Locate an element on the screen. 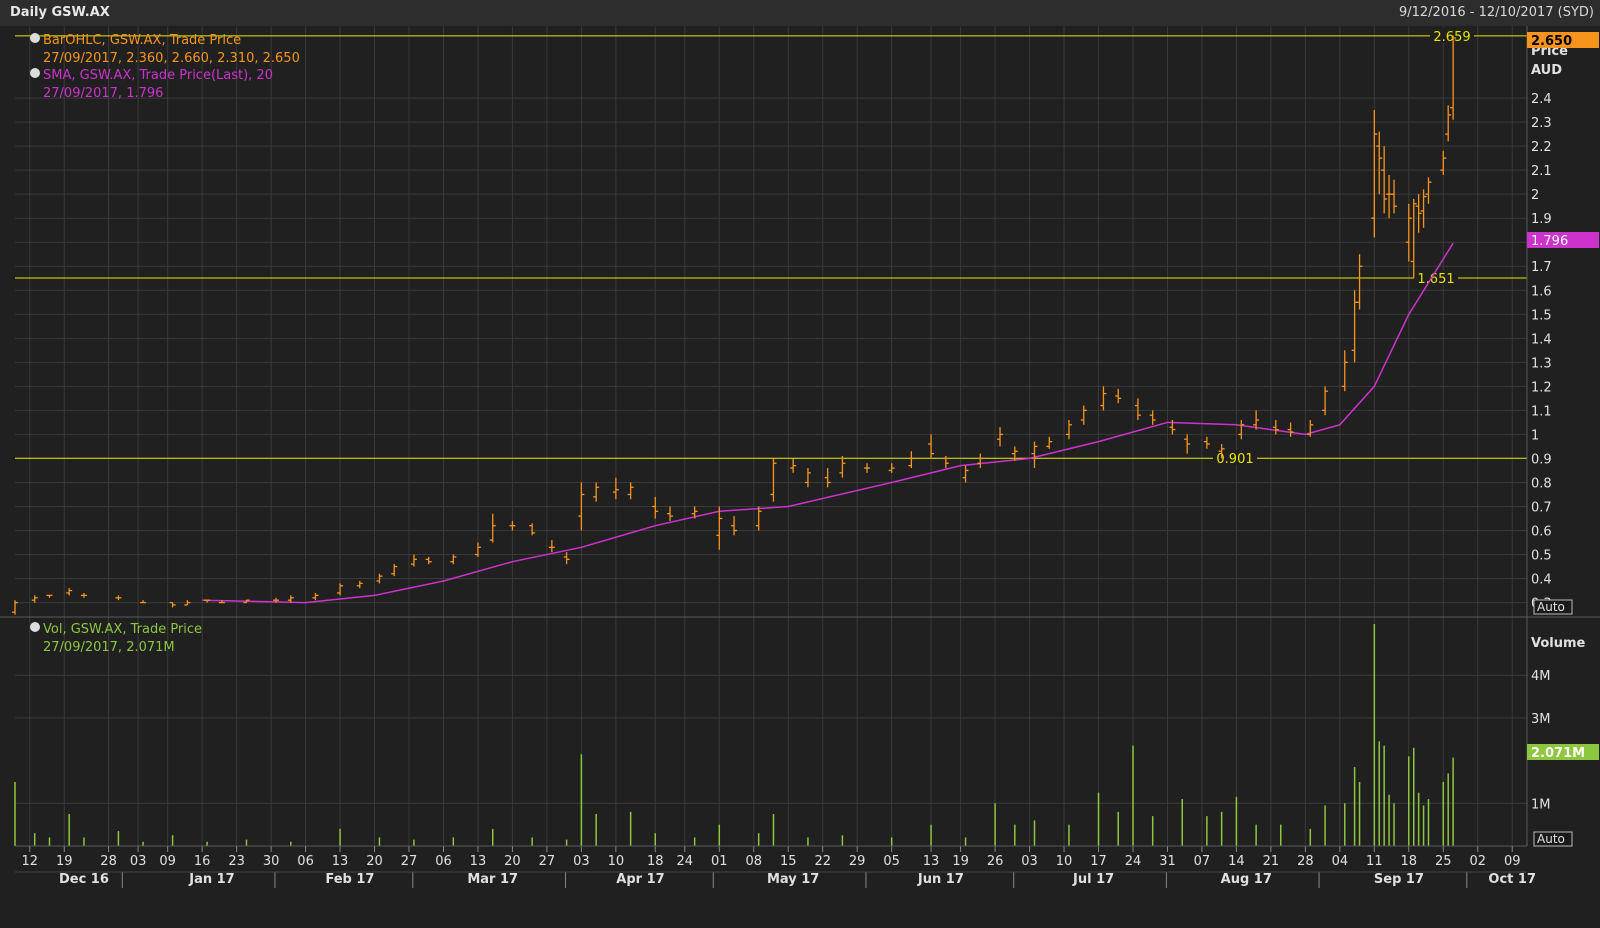  x-tick-label: 14 is located at coordinates (1236, 861).